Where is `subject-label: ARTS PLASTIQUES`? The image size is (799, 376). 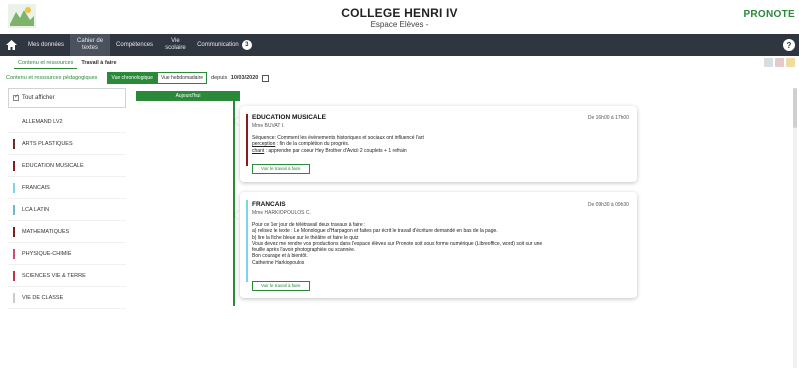
subject-label: ARTS PLASTIQUES is located at coordinates (47, 143).